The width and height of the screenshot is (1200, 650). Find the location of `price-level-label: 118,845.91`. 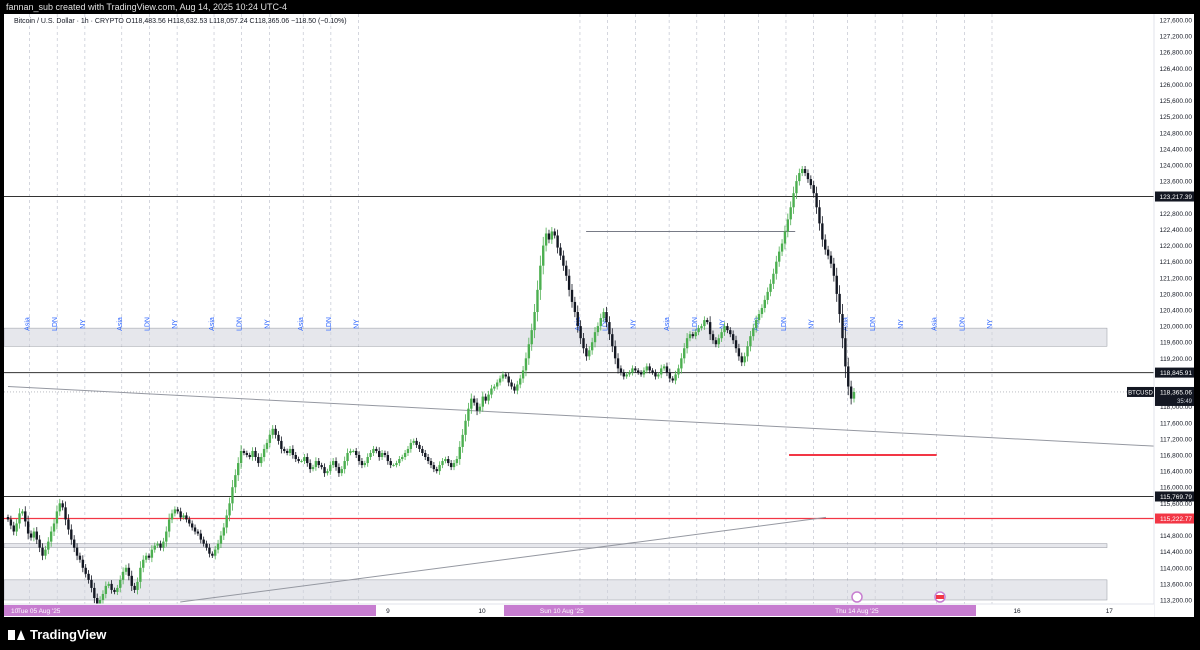

price-level-label: 118,845.91 is located at coordinates (1176, 373).